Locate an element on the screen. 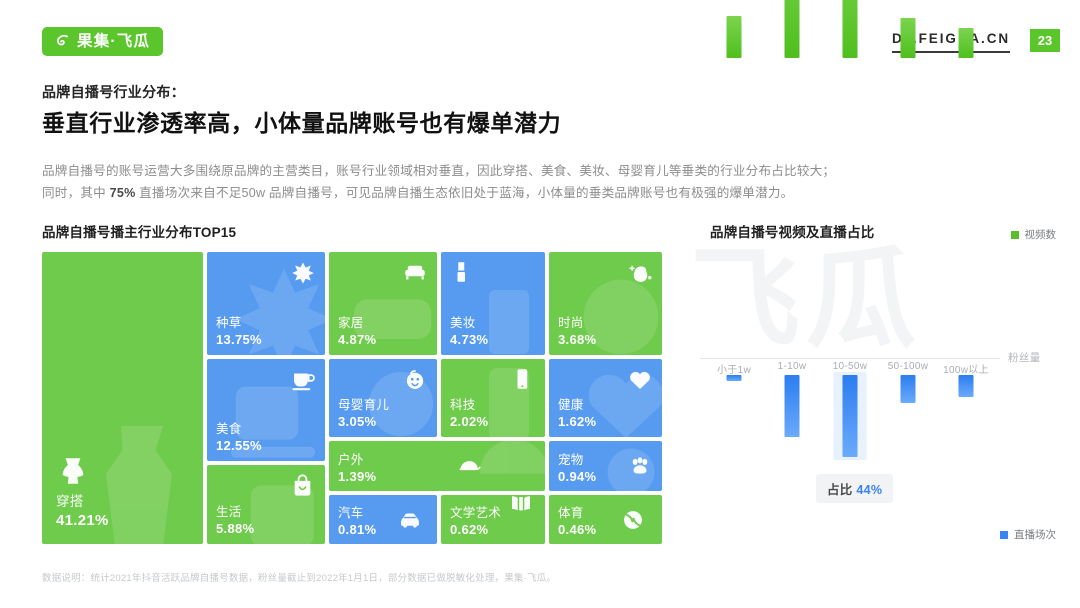 The image size is (1080, 608). treemap-tile: 穿搭 41.21% is located at coordinates (122, 398).